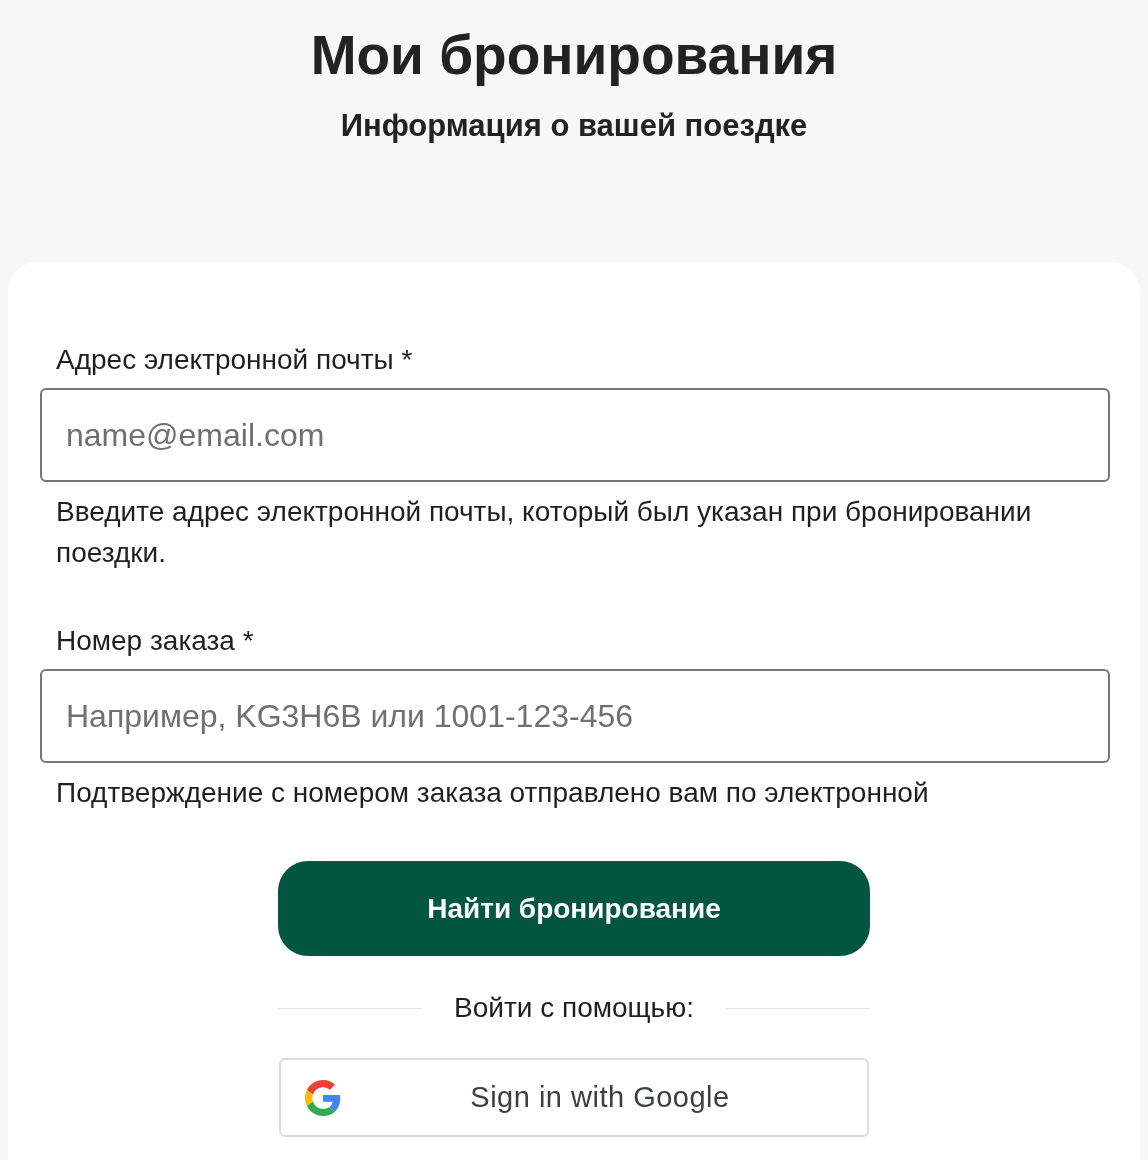 The image size is (1148, 1160). What do you see at coordinates (574, 908) in the screenshot?
I see `find-booking-button: Найти бронирование` at bounding box center [574, 908].